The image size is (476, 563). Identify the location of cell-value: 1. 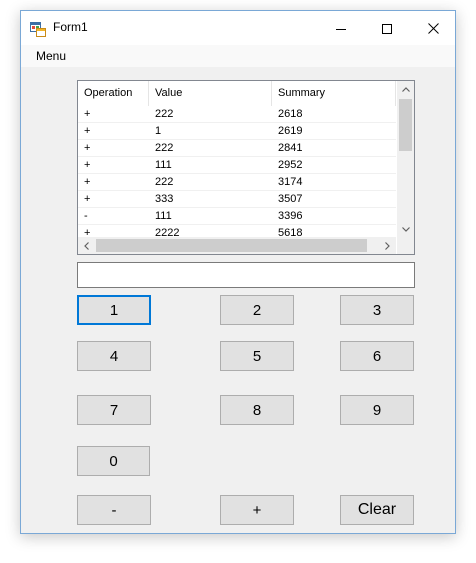
(158, 131).